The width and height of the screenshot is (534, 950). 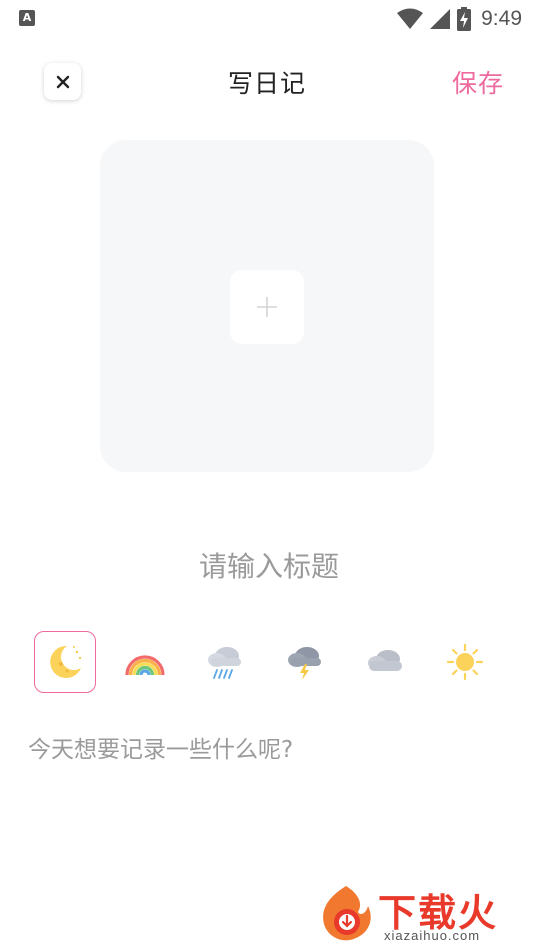 I want to click on status-time: 9:49, so click(x=501, y=18).